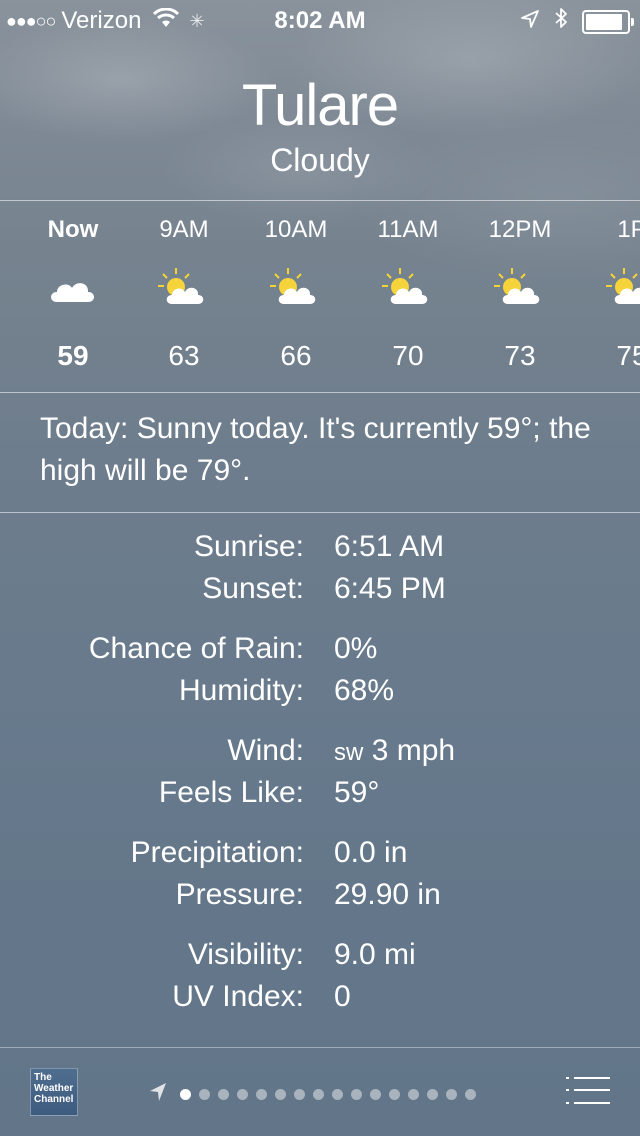  I want to click on logo-line: Channel, so click(54, 1099).